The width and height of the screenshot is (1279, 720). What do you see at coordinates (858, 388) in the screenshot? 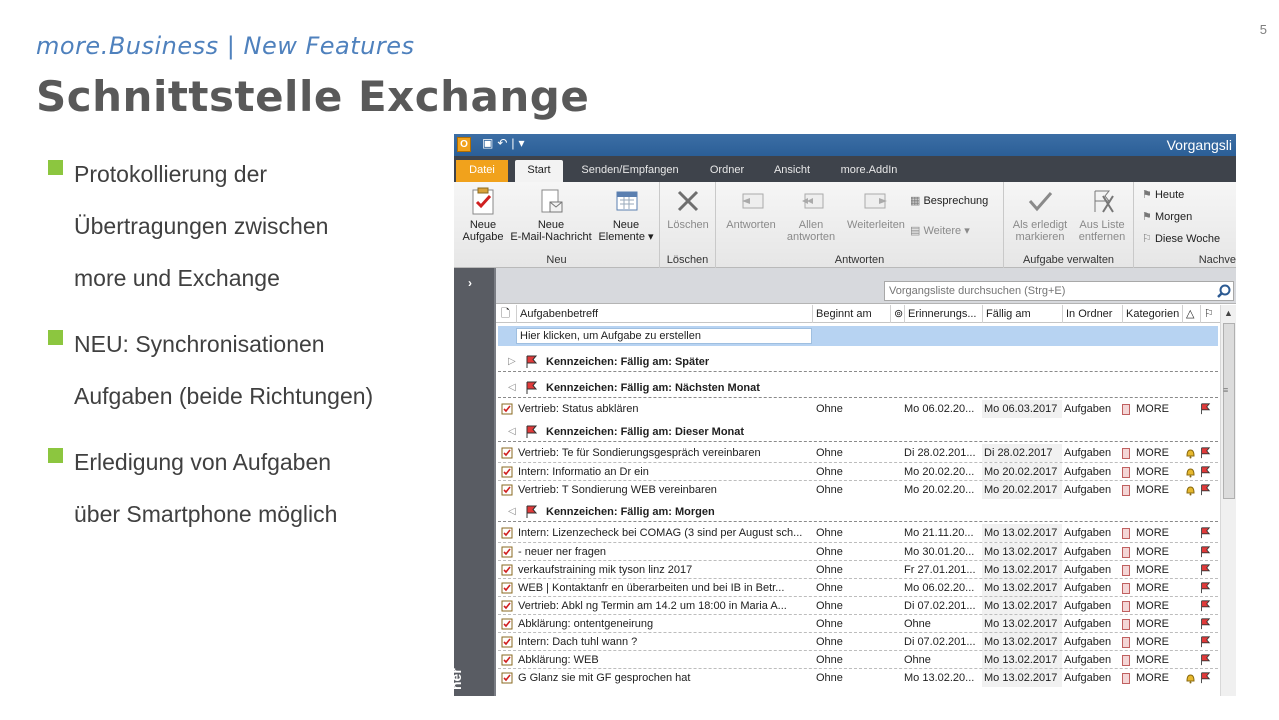
I see `group-header-row: ◁ Kennzeichen: Fällig am: Nächsten Monat` at bounding box center [858, 388].